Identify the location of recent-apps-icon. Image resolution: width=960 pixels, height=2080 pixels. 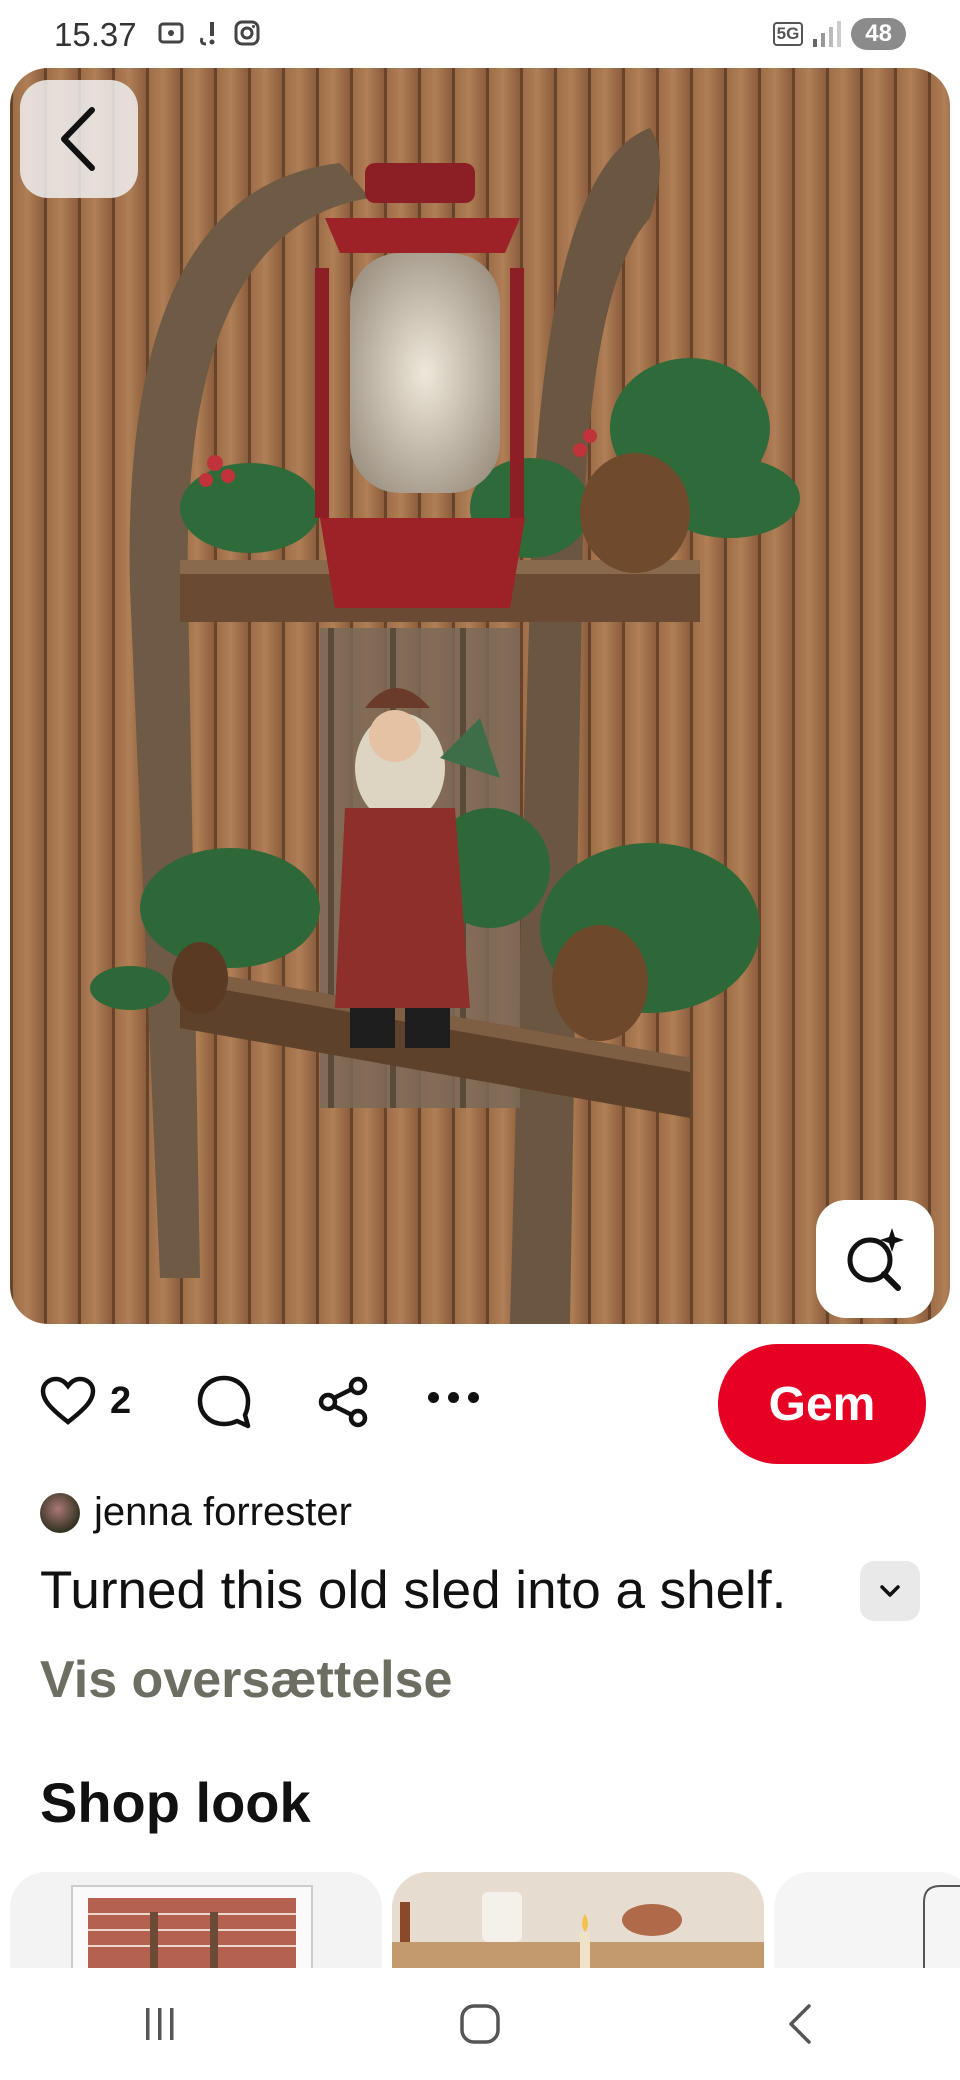
(160, 2024).